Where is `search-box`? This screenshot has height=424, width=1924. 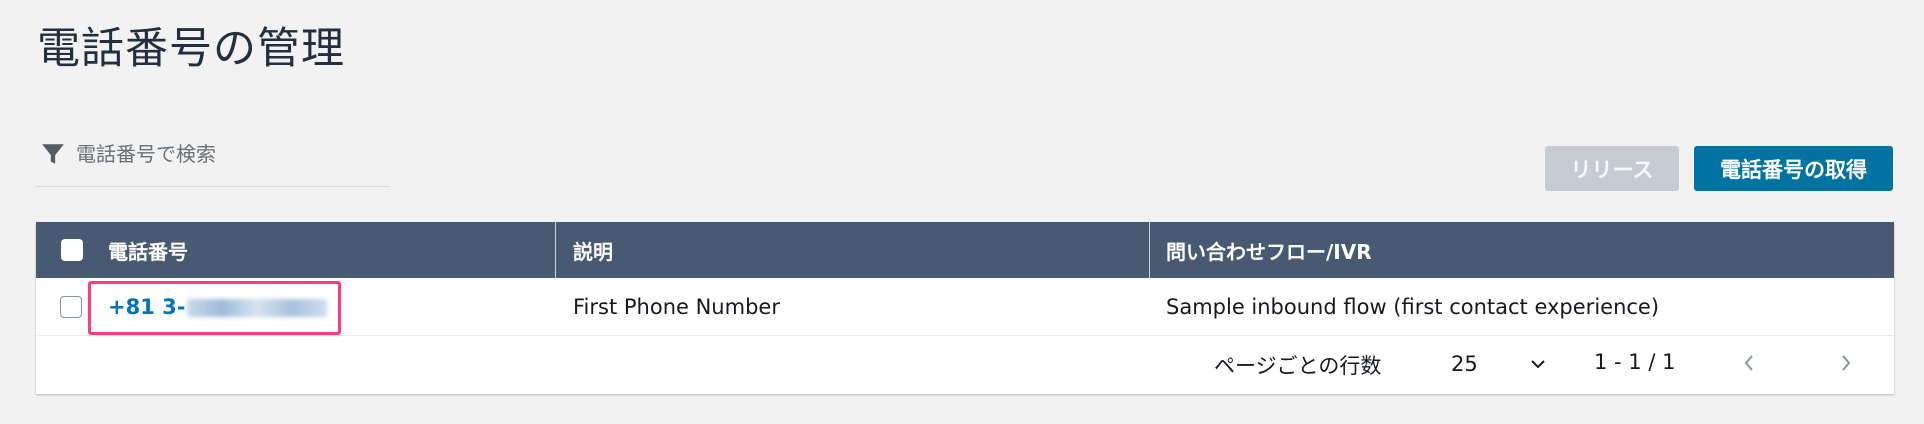 search-box is located at coordinates (213, 162).